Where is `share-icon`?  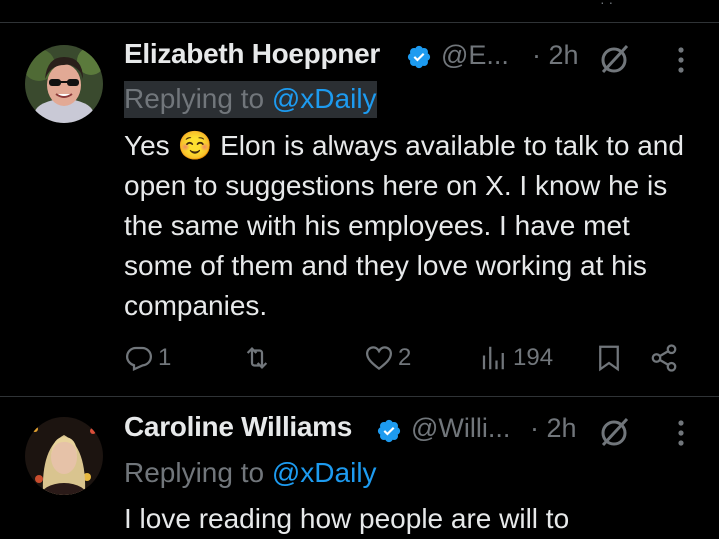 share-icon is located at coordinates (664, 358).